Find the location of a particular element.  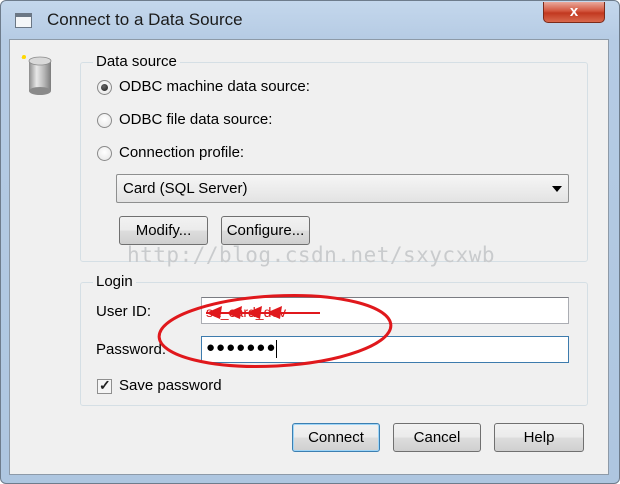

title-bar: Connect to a Data Source x is located at coordinates (310, 20).